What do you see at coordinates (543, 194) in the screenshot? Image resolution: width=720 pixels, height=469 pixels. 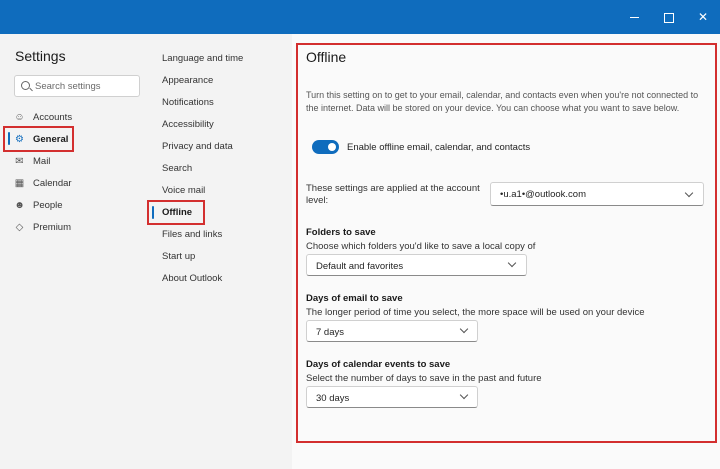 I see `account-dropdown-value: •u.a1•@outlook.com` at bounding box center [543, 194].